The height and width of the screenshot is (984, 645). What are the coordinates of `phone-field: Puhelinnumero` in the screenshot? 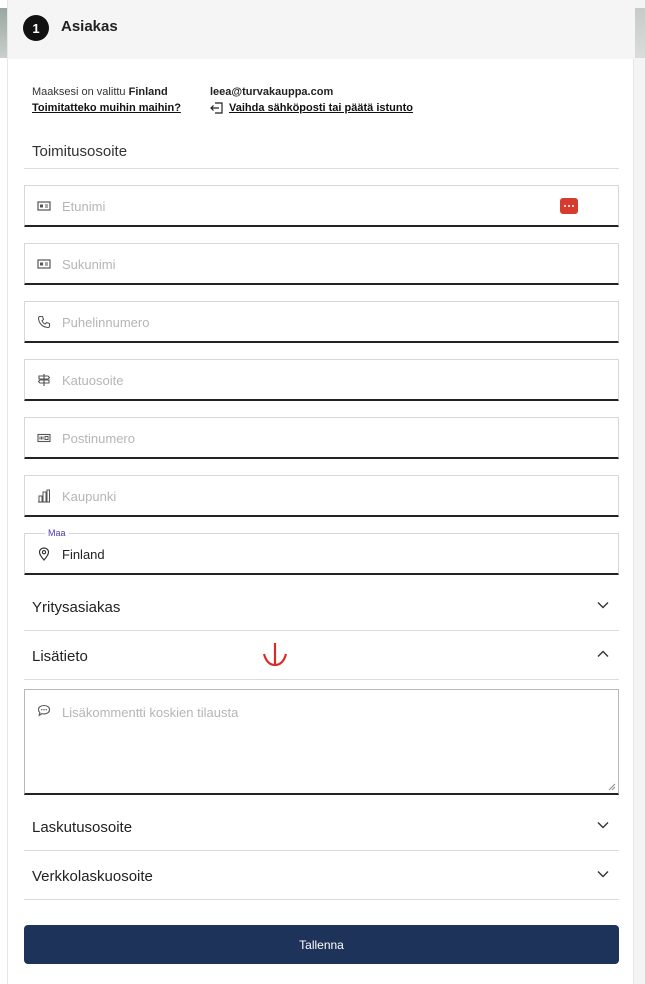 It's located at (321, 322).